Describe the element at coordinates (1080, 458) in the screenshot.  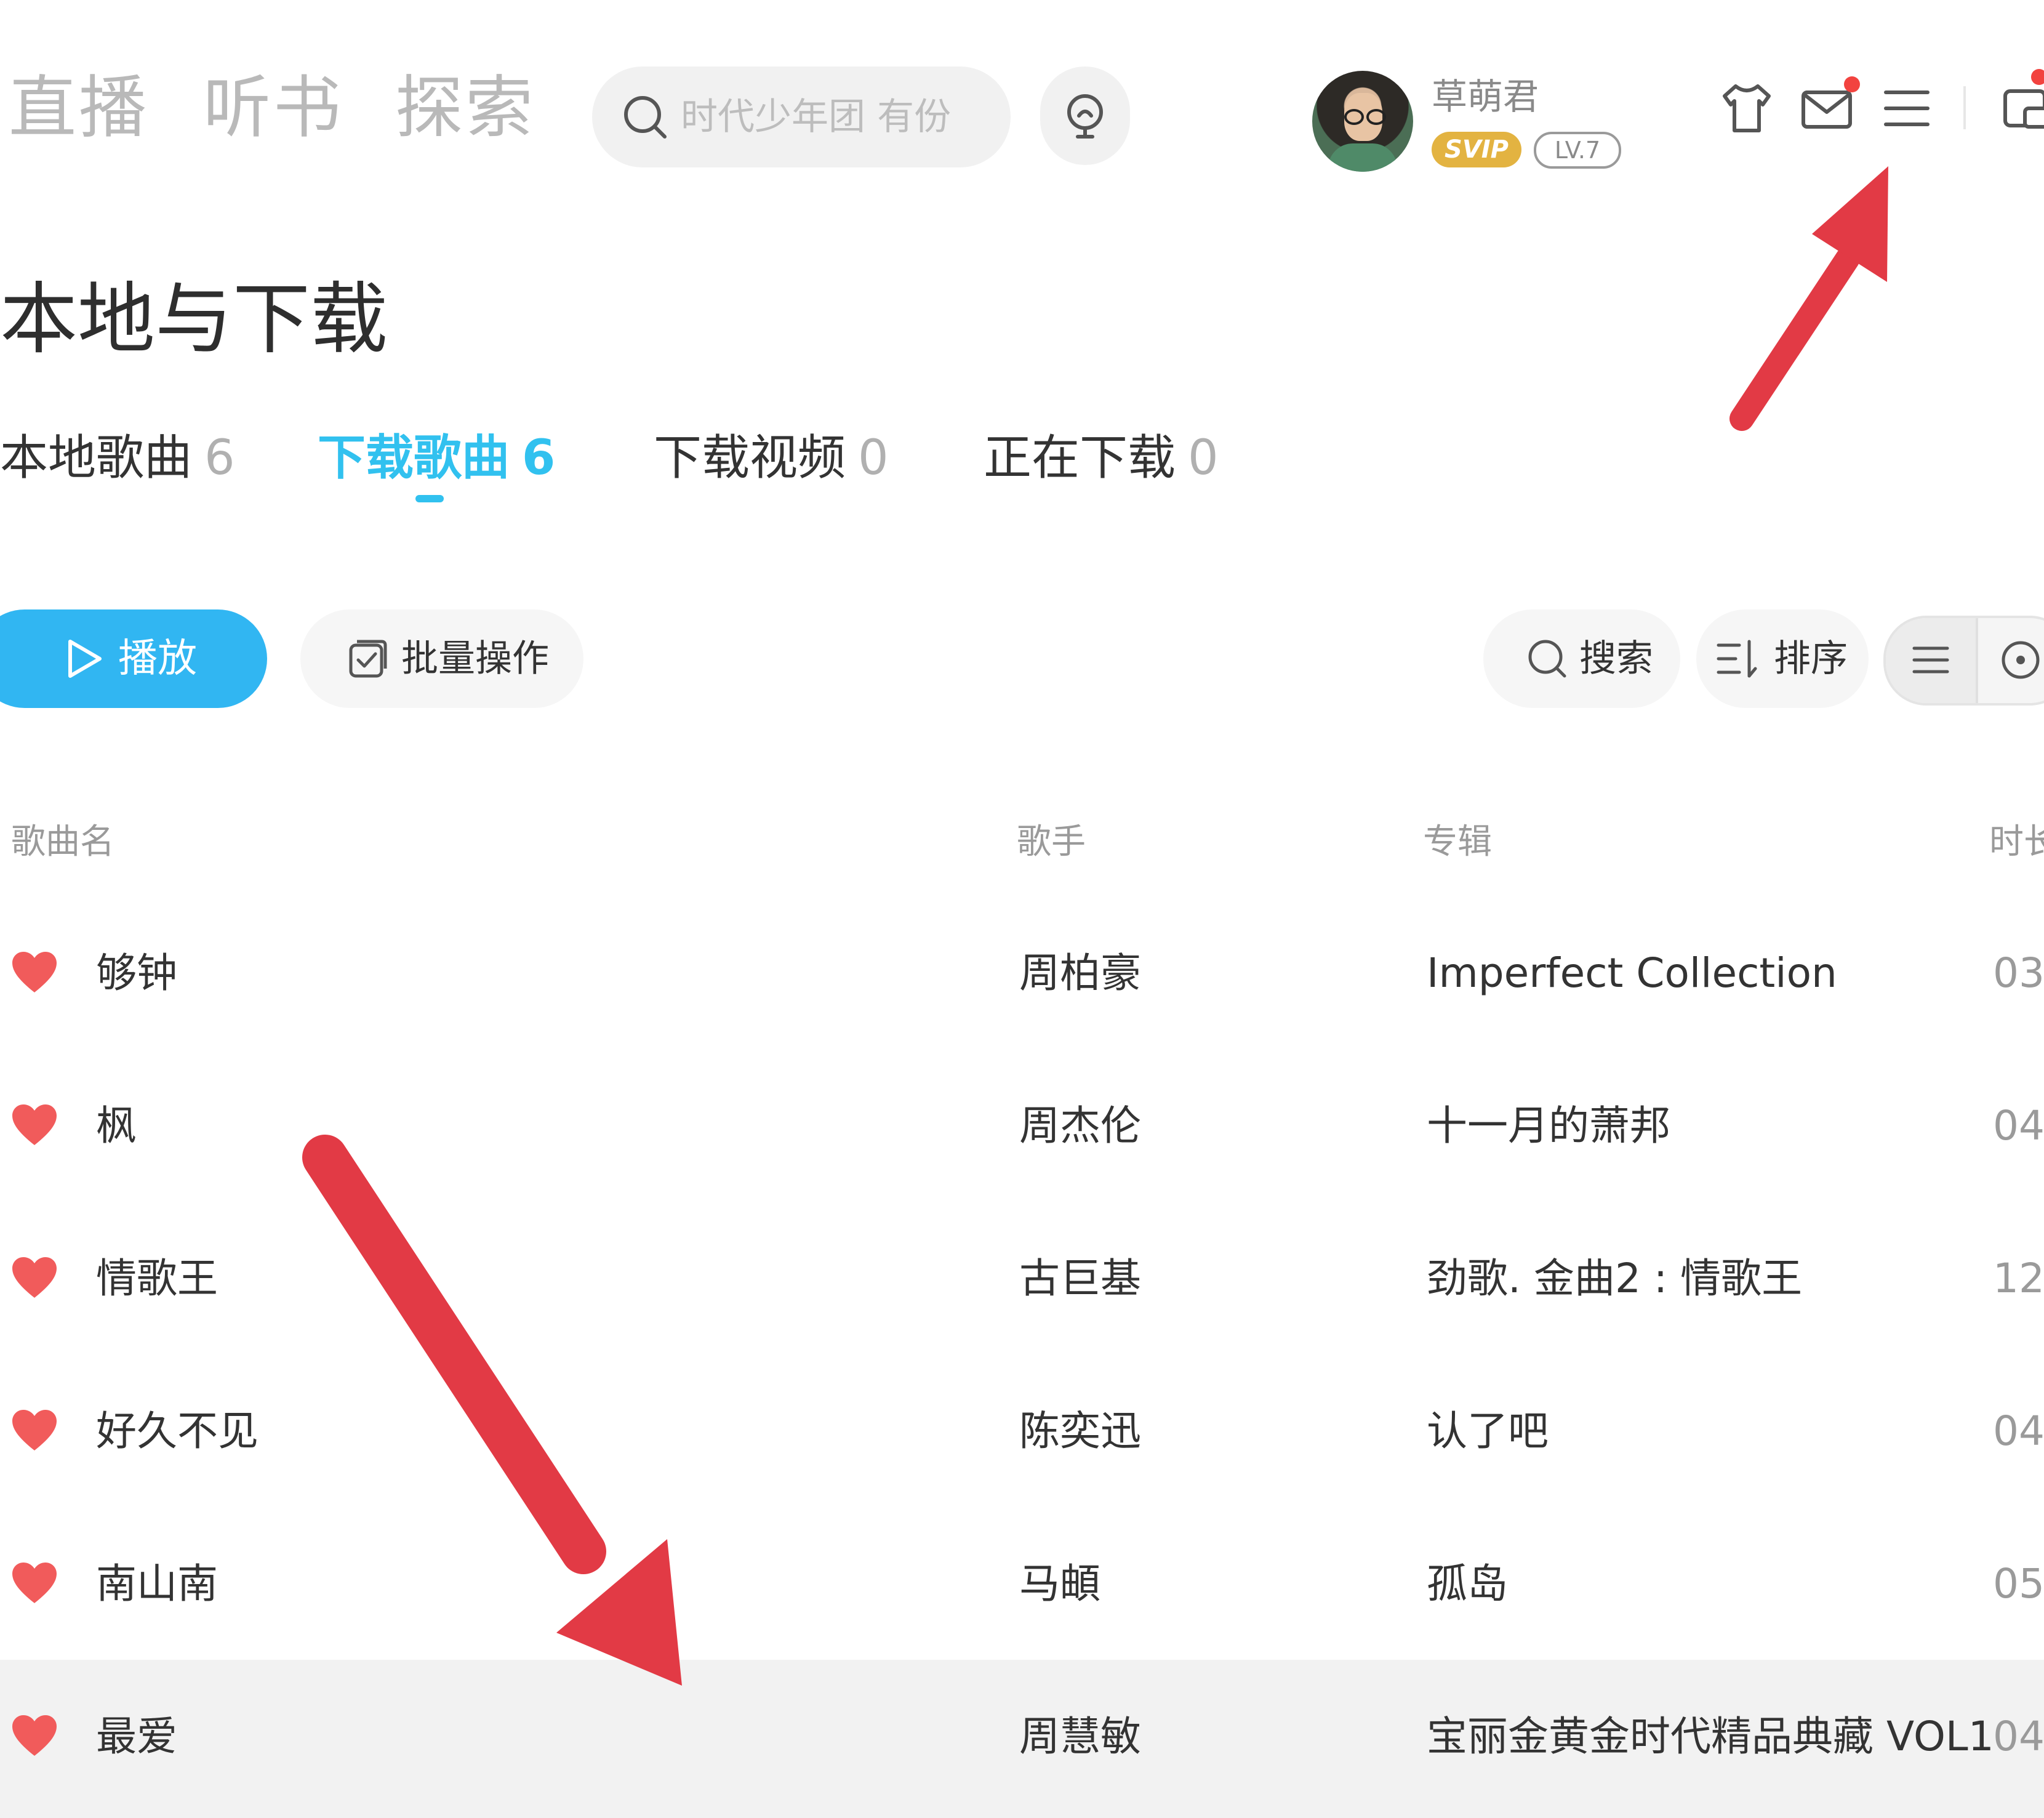
I see `tab-label: 正在下载` at that location.